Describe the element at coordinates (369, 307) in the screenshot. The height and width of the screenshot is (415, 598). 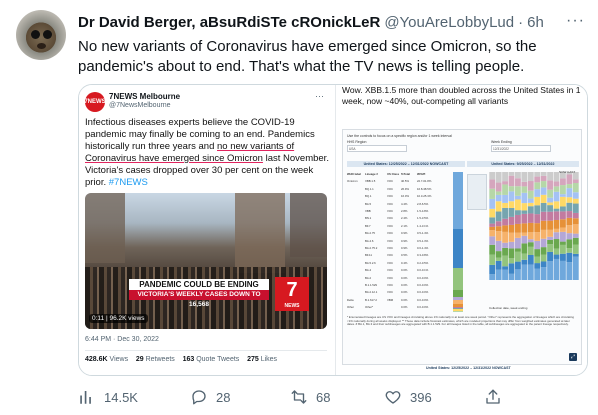
I see `table-cell: Other*` at that location.